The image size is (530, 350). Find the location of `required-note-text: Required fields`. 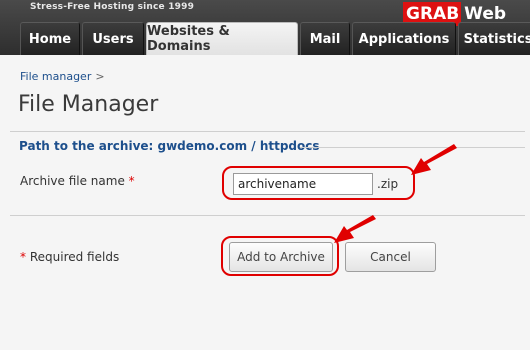

required-note-text: Required fields is located at coordinates (74, 257).